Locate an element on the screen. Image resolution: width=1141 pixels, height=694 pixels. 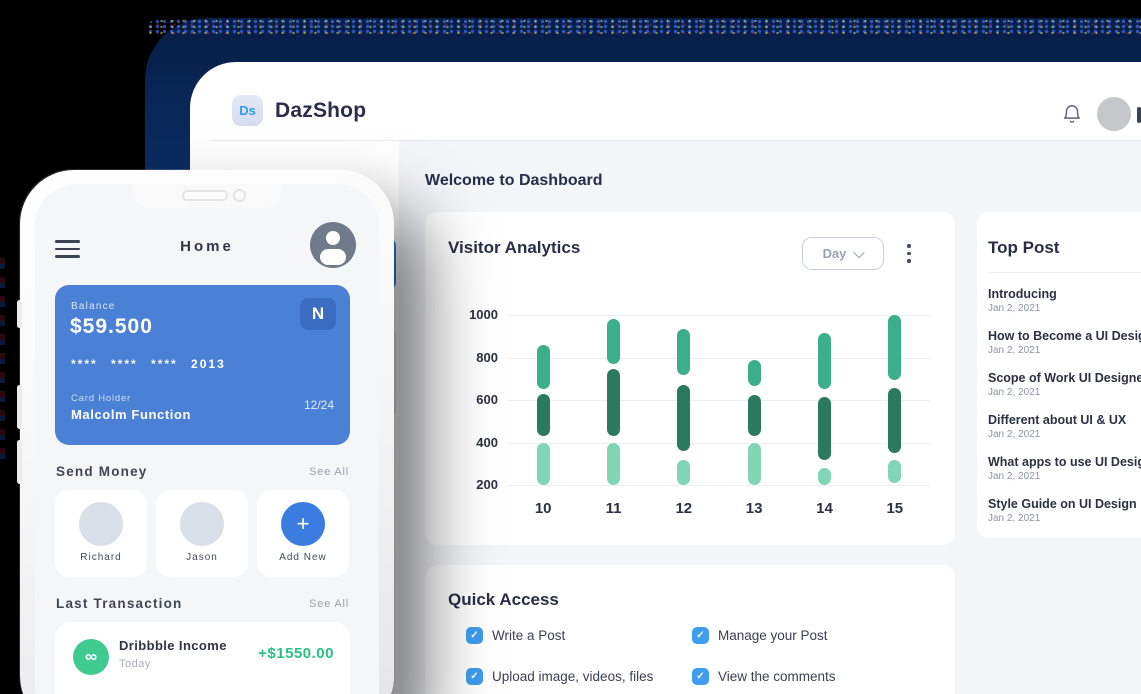
add-contact-card: + Add New is located at coordinates (303, 533).